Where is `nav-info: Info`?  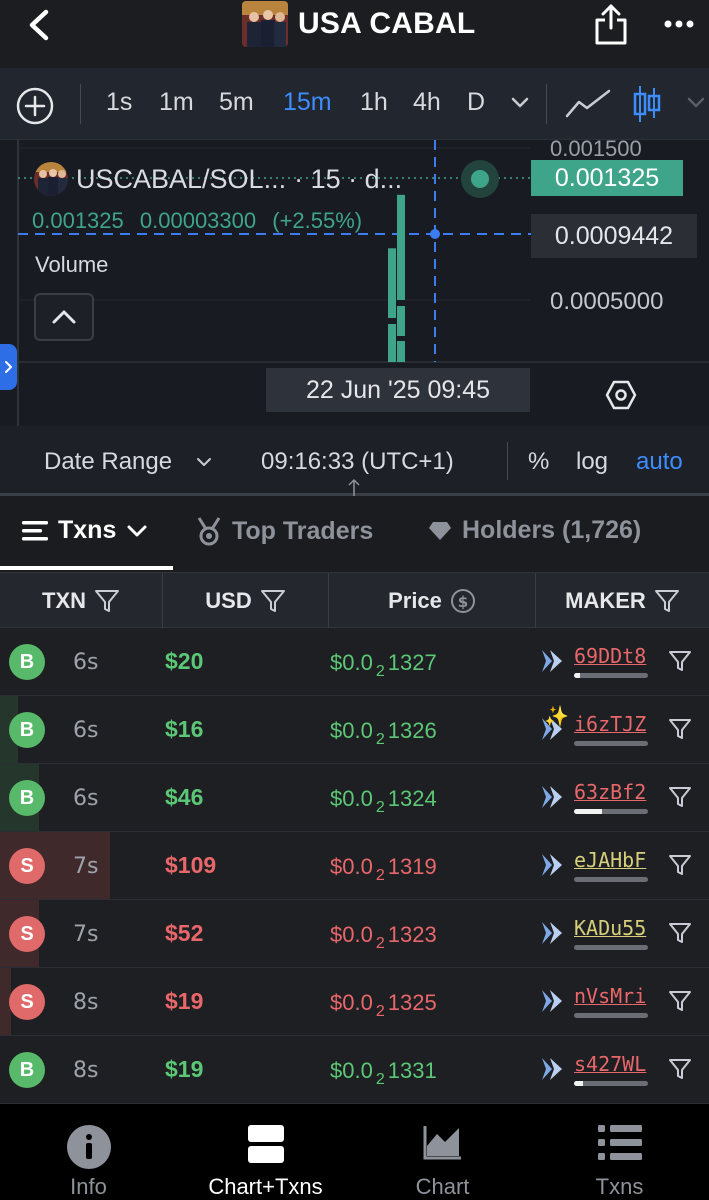 nav-info: Info is located at coordinates (88, 1152).